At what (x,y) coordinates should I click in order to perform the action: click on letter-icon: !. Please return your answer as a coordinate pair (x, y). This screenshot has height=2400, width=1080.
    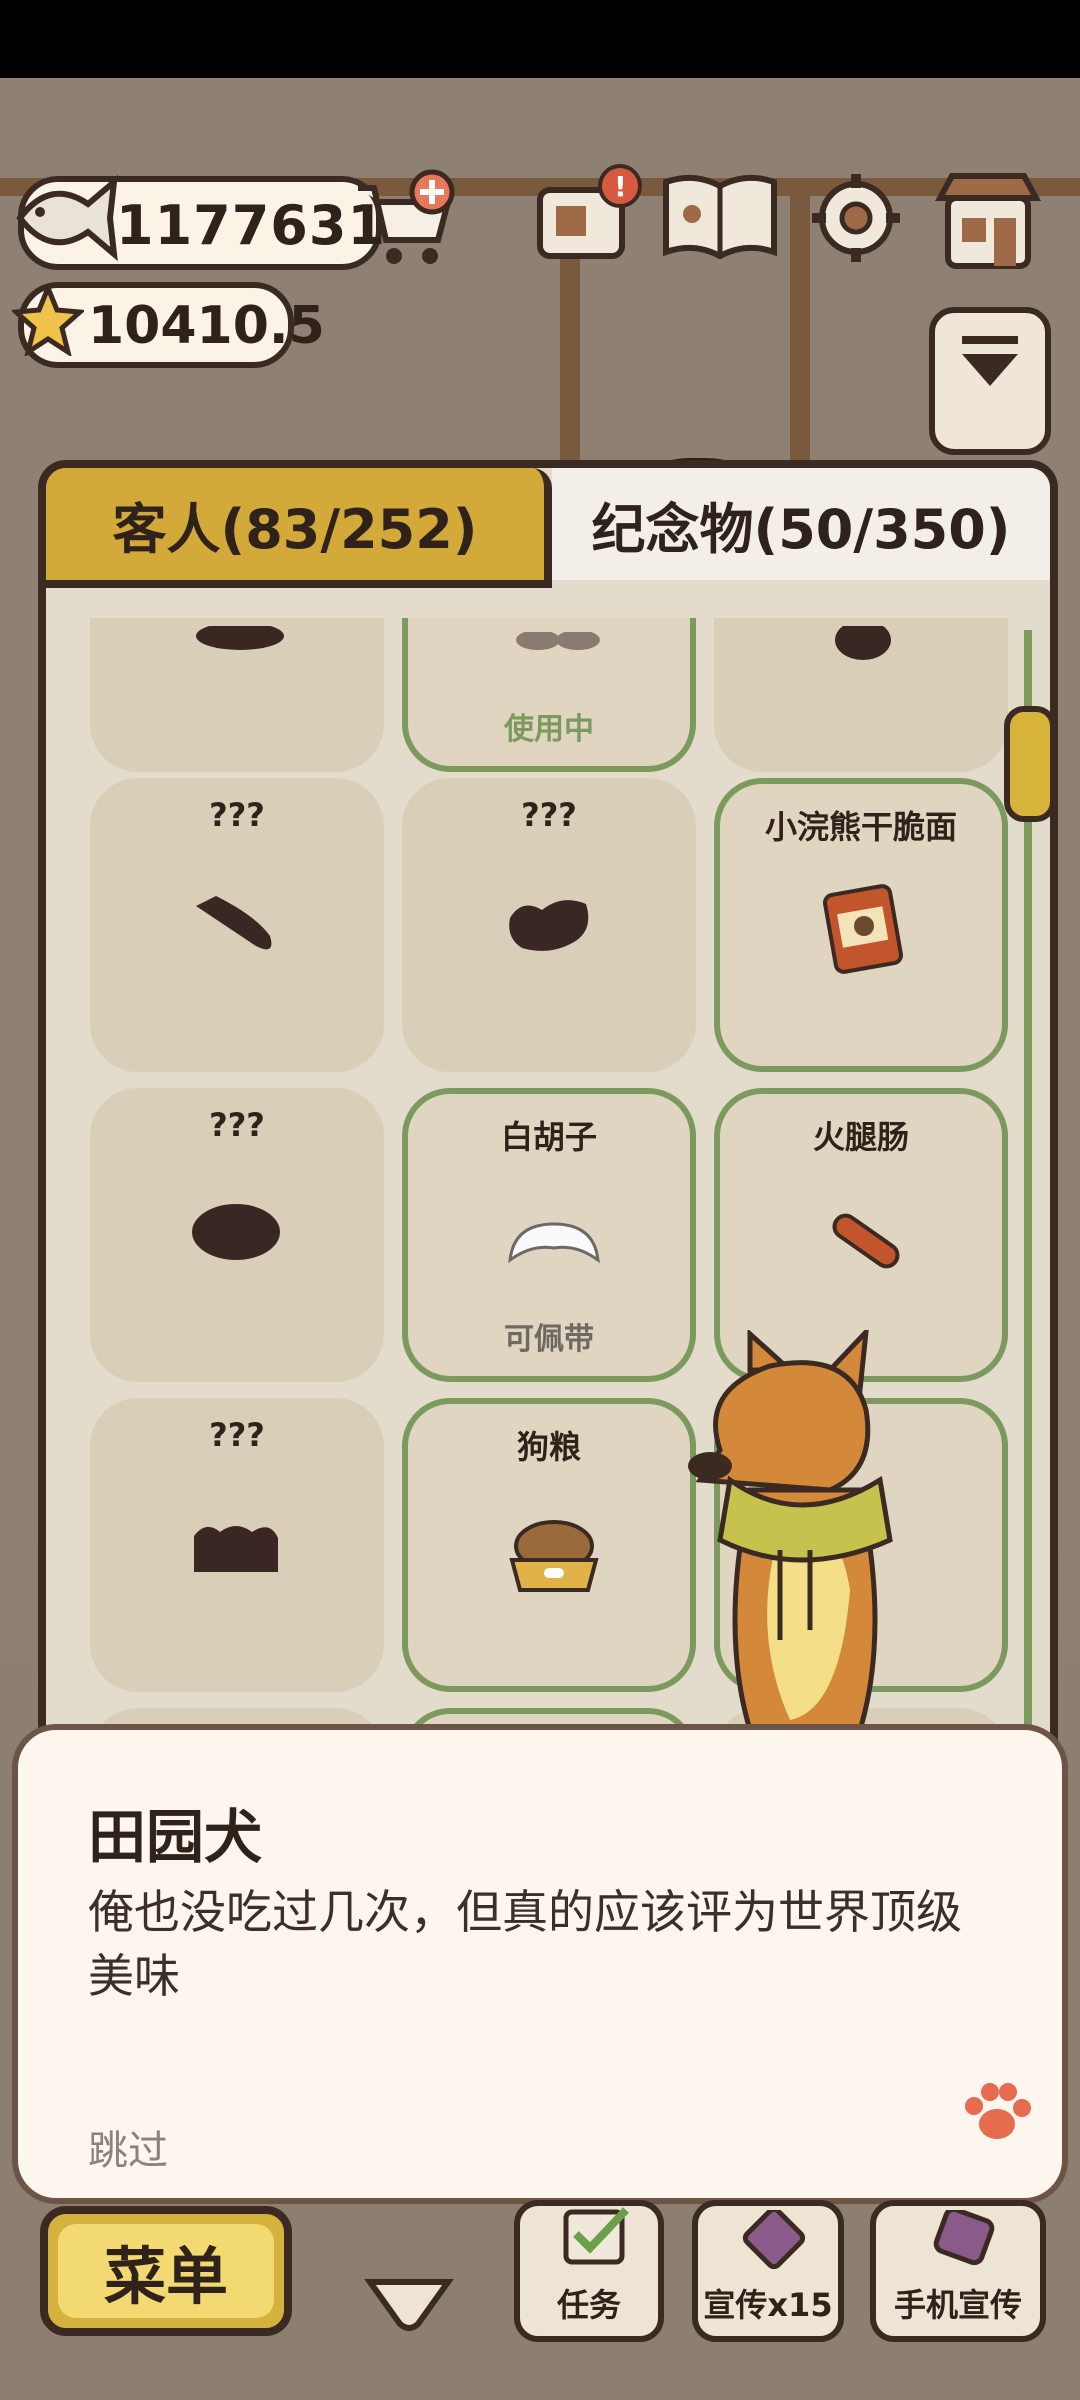
    Looking at the image, I should click on (589, 215).